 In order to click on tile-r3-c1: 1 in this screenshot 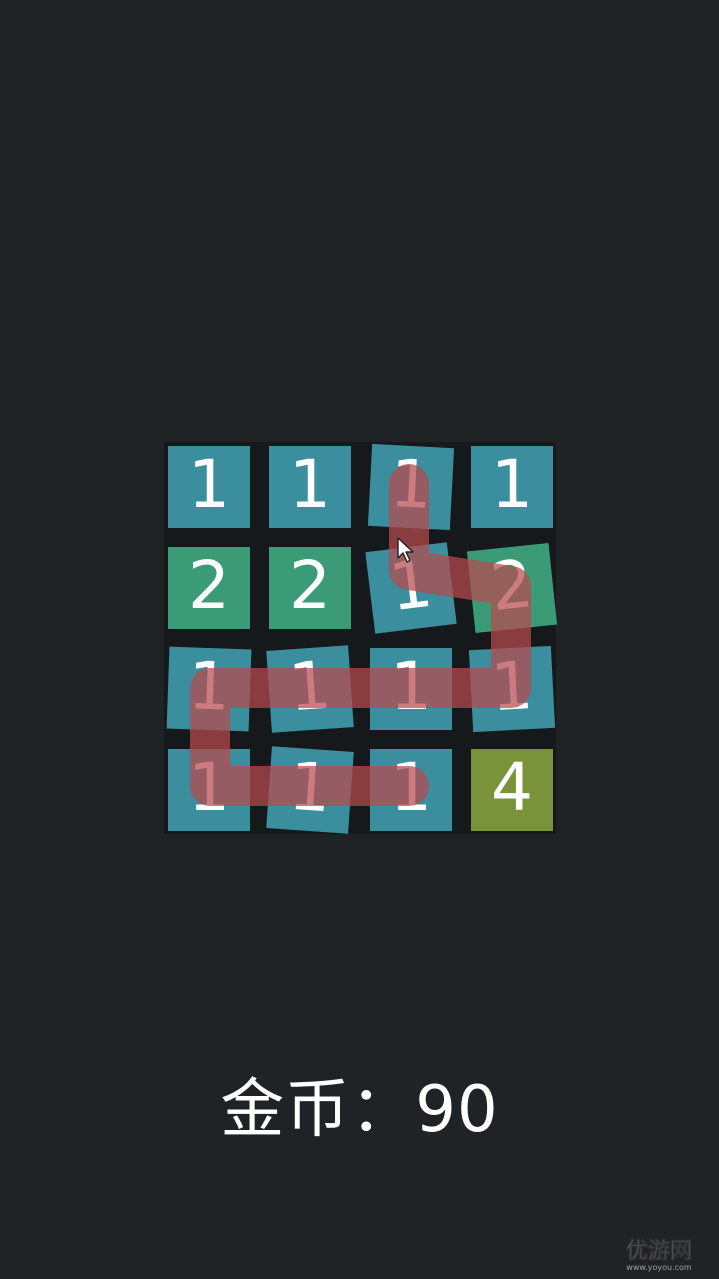, I will do `click(209, 689)`.